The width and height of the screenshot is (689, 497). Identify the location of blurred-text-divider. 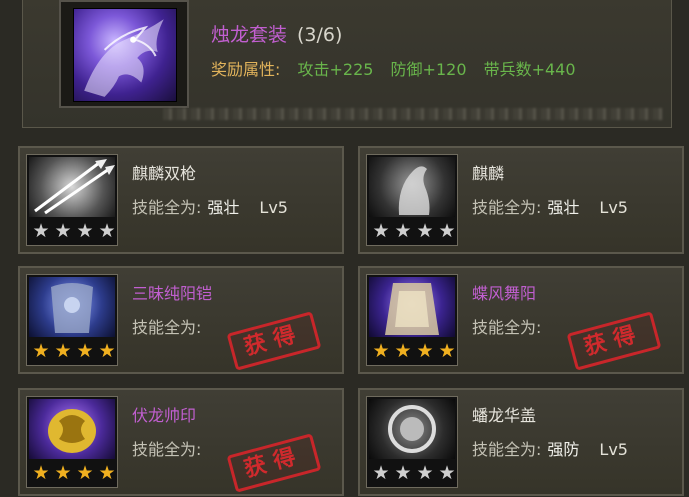
(413, 114).